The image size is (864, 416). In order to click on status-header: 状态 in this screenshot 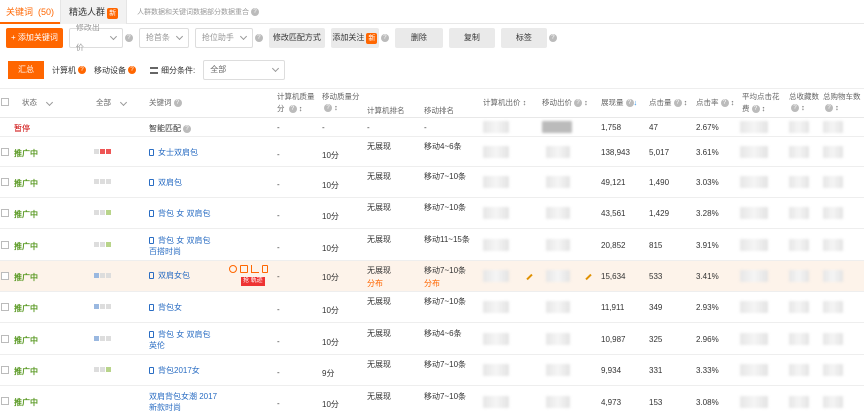, I will do `click(38, 102)`.